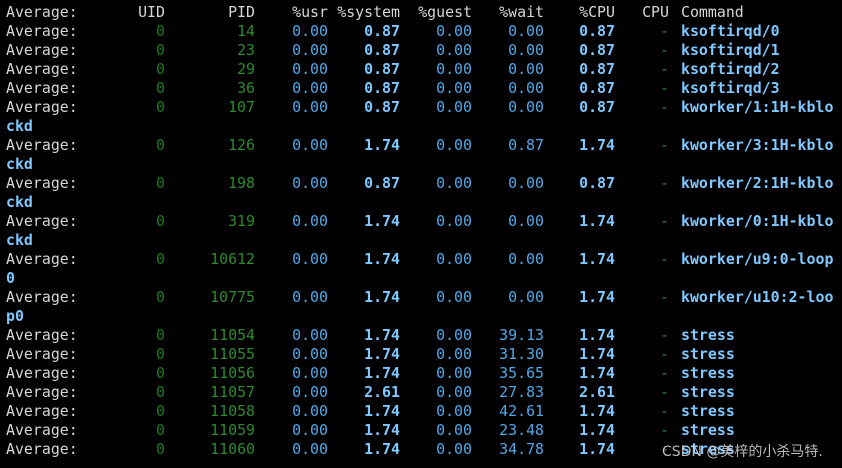 The height and width of the screenshot is (468, 842). Describe the element at coordinates (521, 392) in the screenshot. I see `row-wait: 27.83` at that location.